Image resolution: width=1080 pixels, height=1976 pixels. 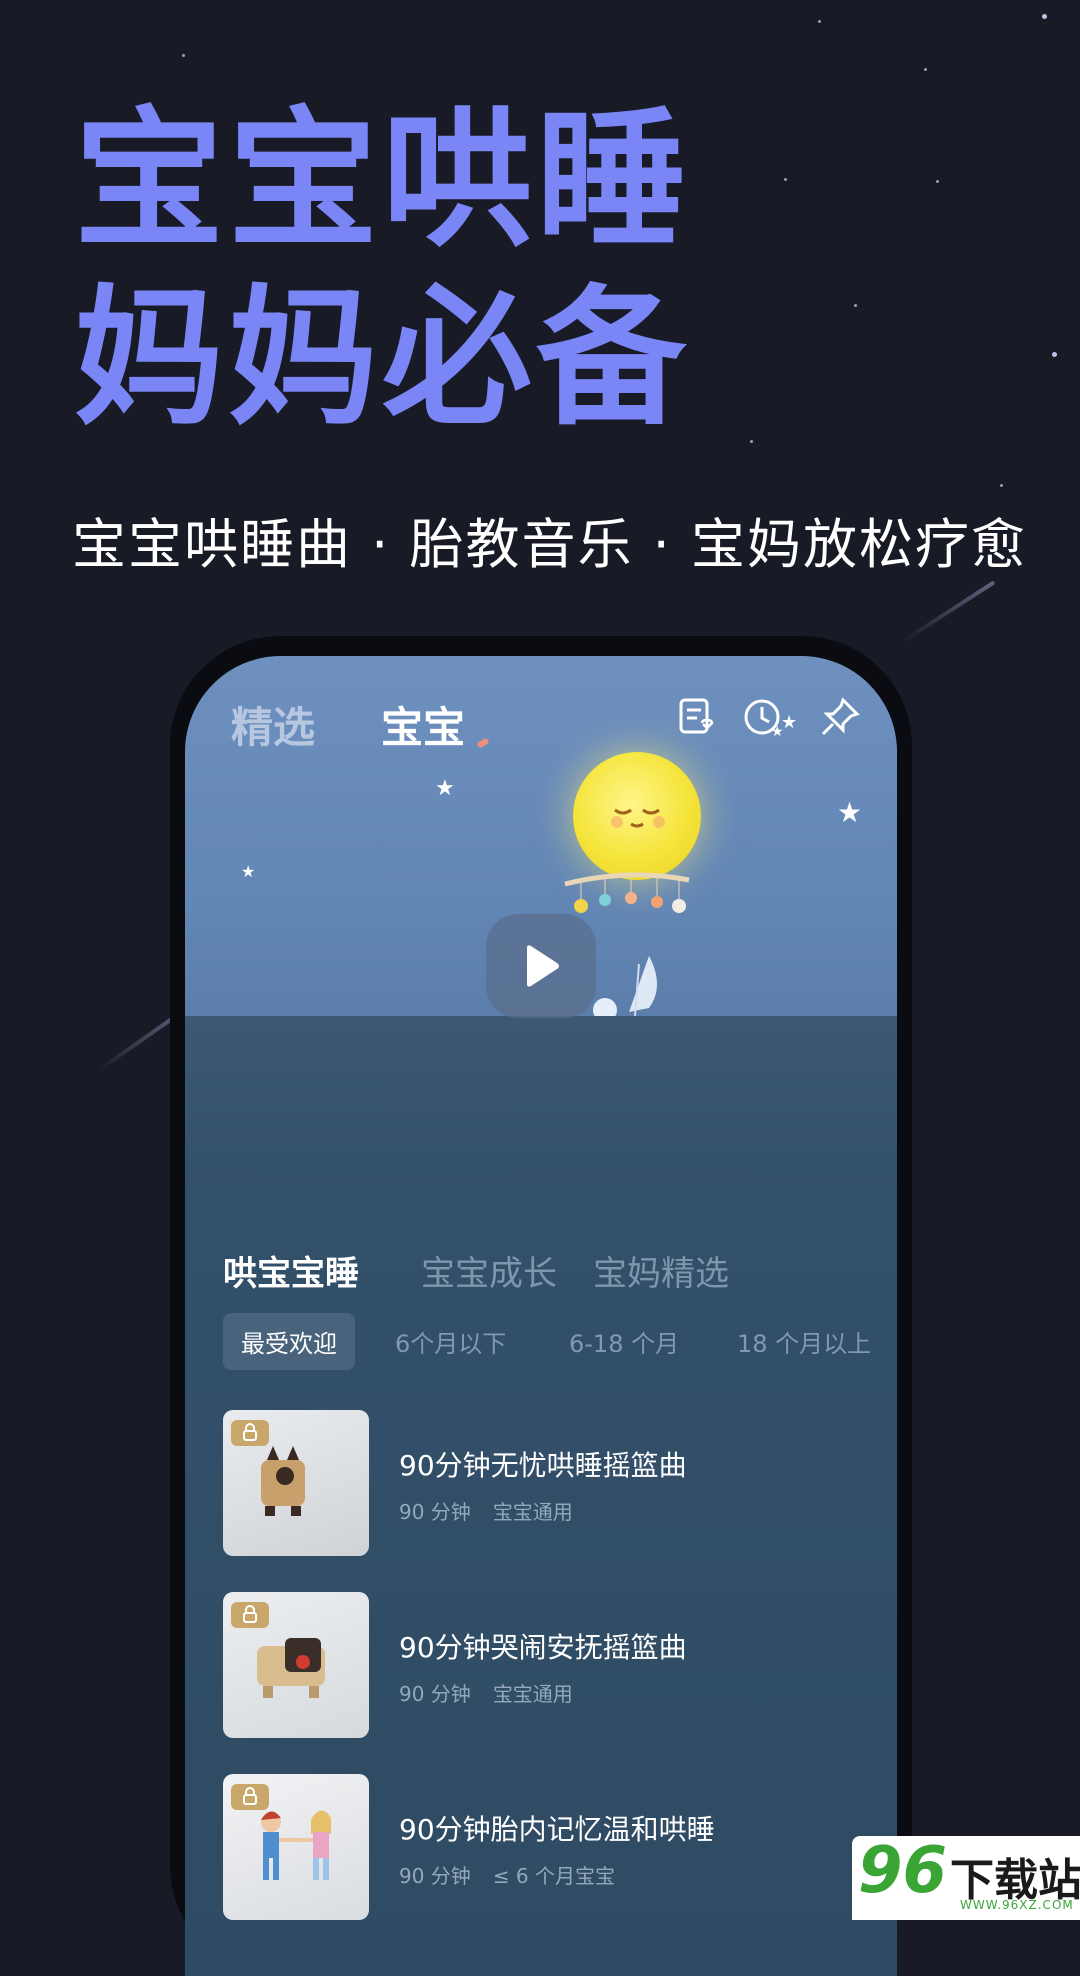 I want to click on tab-featured: 精选, so click(x=273, y=724).